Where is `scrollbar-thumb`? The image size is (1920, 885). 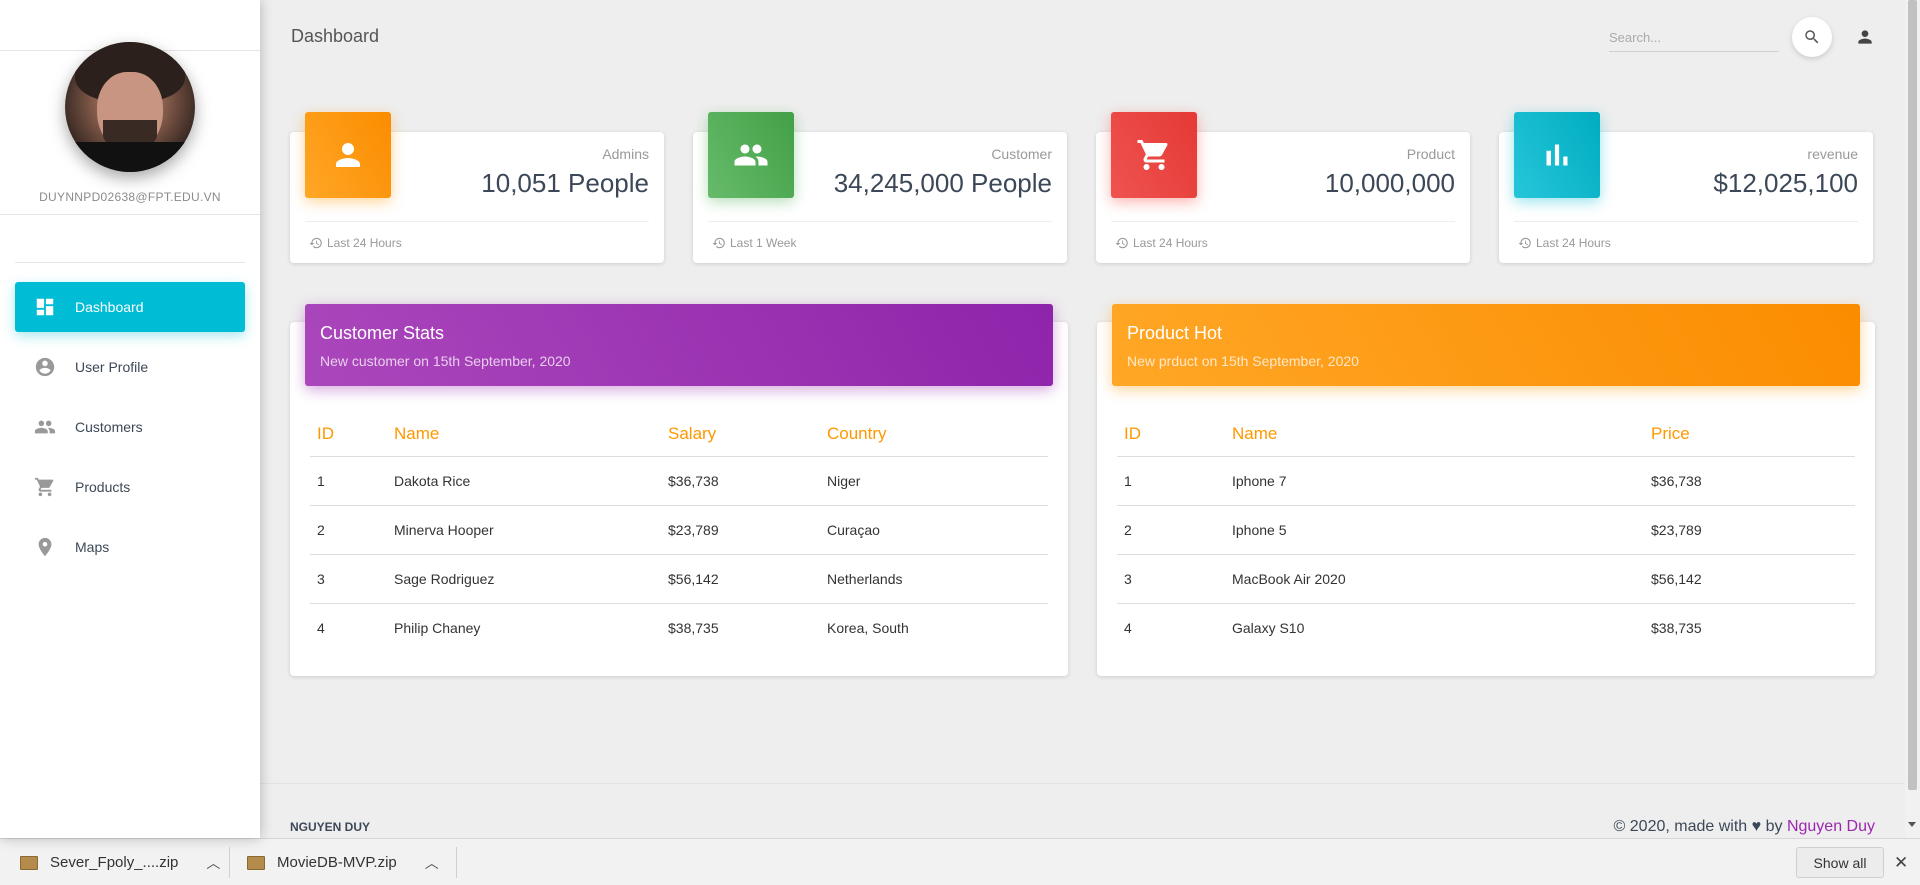 scrollbar-thumb is located at coordinates (1912, 395).